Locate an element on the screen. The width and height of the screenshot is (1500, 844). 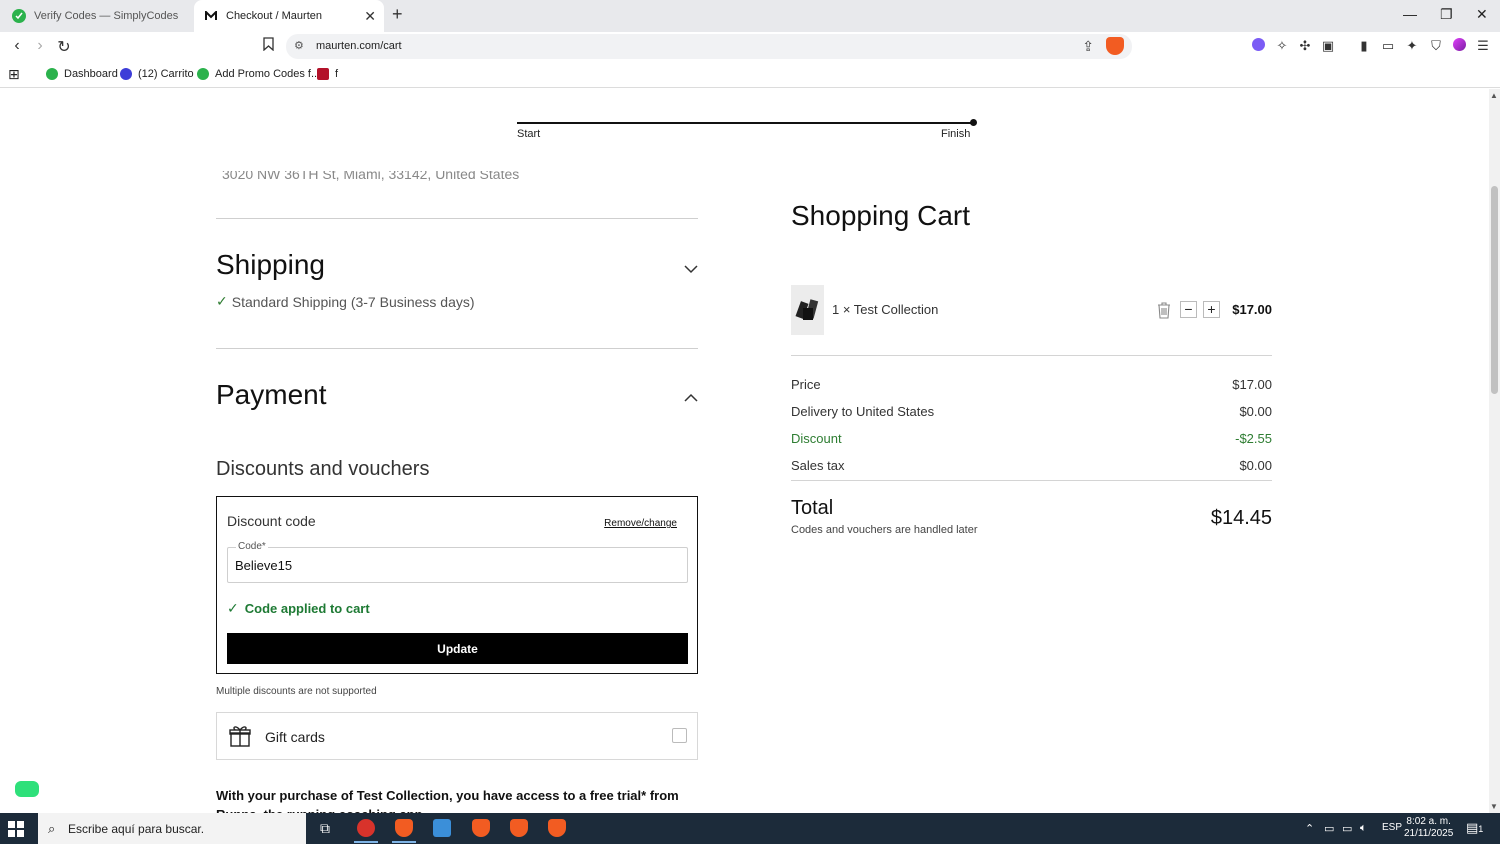
tray-overflow-icon: ⌃ is located at coordinates (1309, 828).